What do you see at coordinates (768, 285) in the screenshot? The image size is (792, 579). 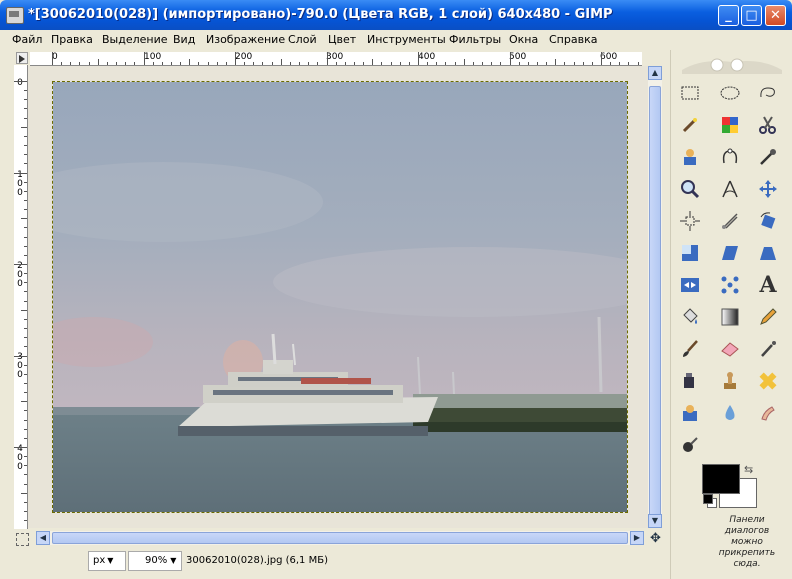 I see `text-tool-icon: A` at bounding box center [768, 285].